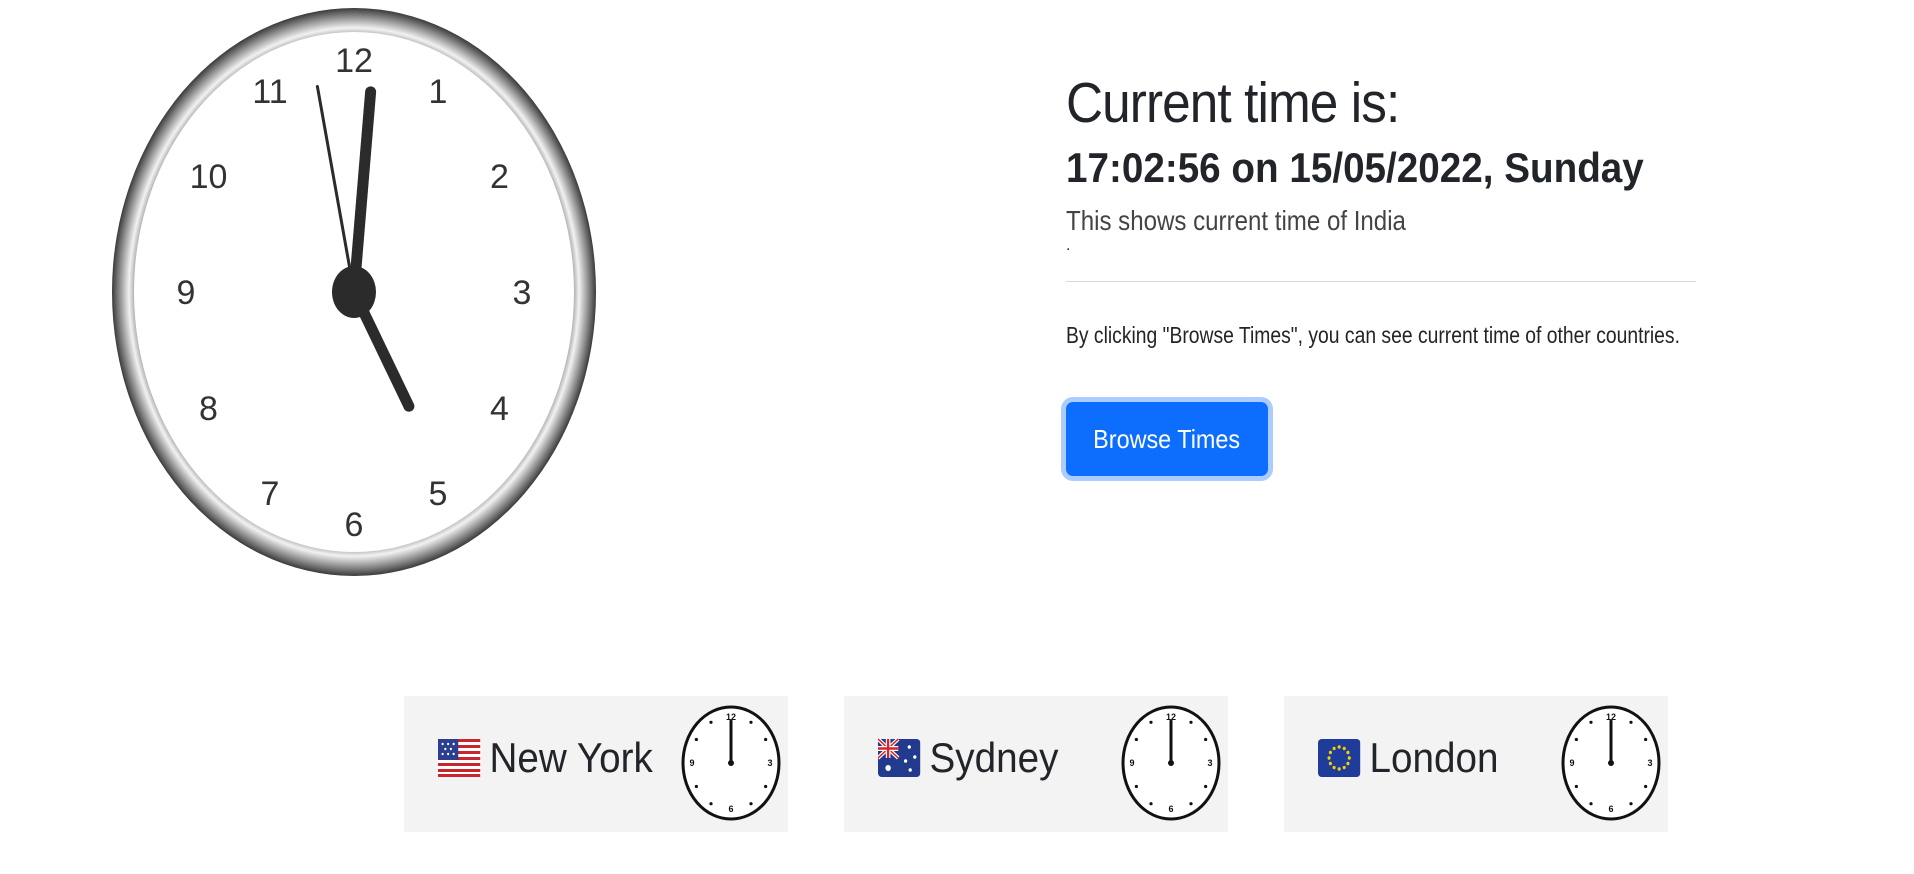 This screenshot has height=874, width=1914. Describe the element at coordinates (354, 61) in the screenshot. I see `clock-numeral: 12` at that location.